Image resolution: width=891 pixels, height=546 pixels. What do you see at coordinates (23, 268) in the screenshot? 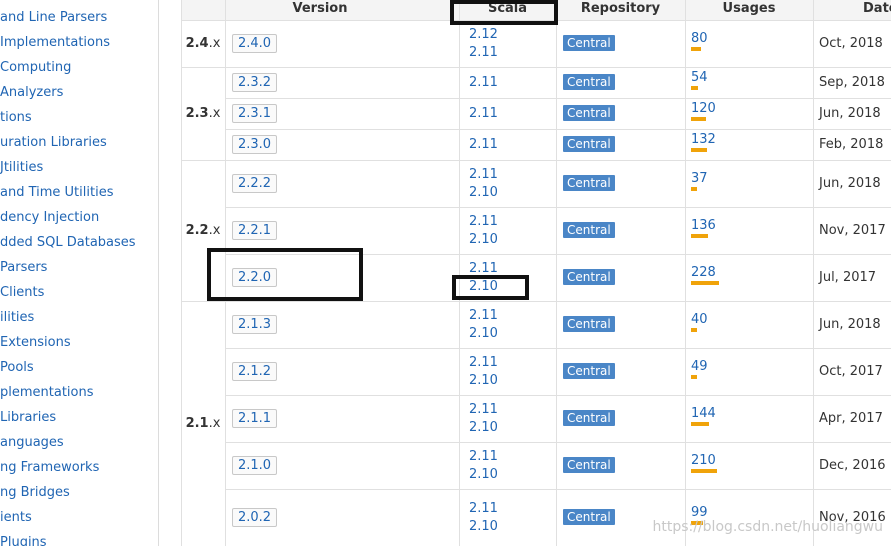
I see `sidebar-category-link: Parsers` at bounding box center [23, 268].